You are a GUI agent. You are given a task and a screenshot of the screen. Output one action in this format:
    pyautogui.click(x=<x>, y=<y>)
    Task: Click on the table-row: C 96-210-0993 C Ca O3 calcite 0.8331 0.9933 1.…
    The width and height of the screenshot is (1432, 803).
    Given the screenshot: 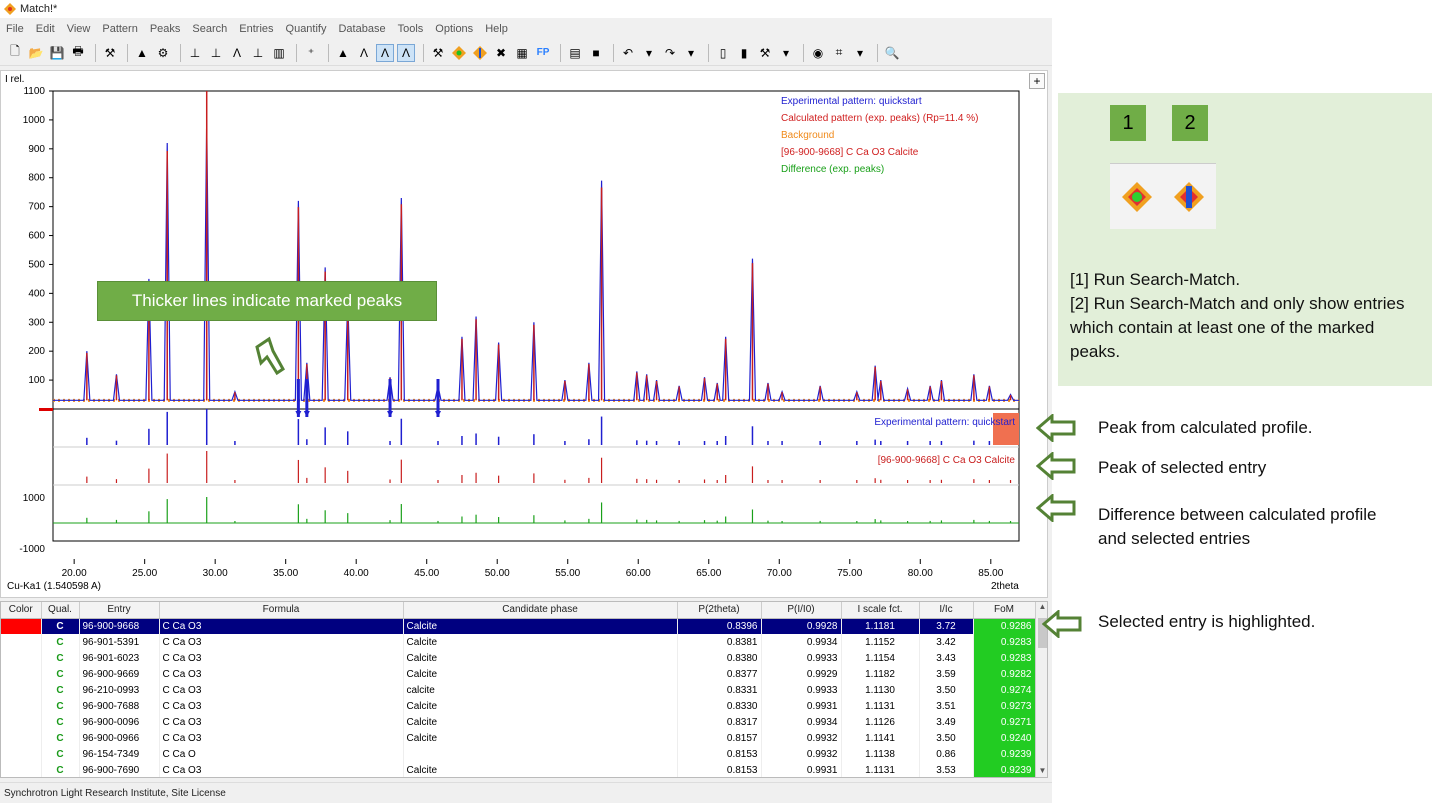 What is the action you would take?
    pyautogui.click(x=518, y=690)
    